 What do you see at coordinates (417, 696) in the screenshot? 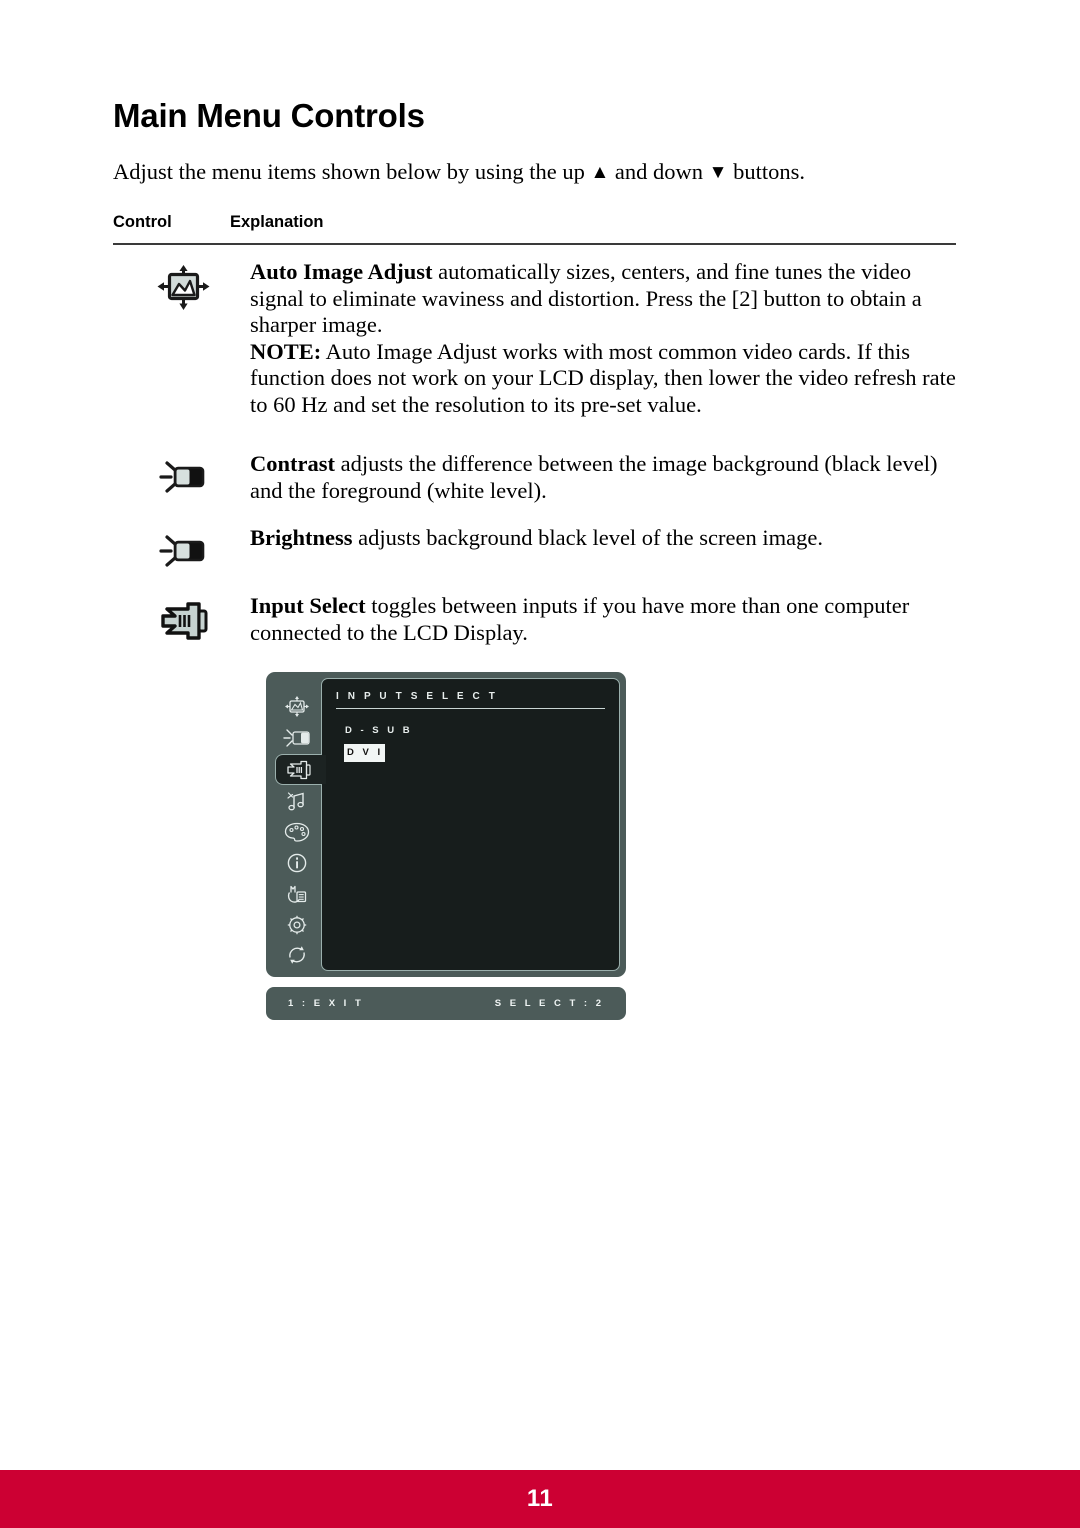
I see `osd-title: I N P U T S E L E C T` at bounding box center [417, 696].